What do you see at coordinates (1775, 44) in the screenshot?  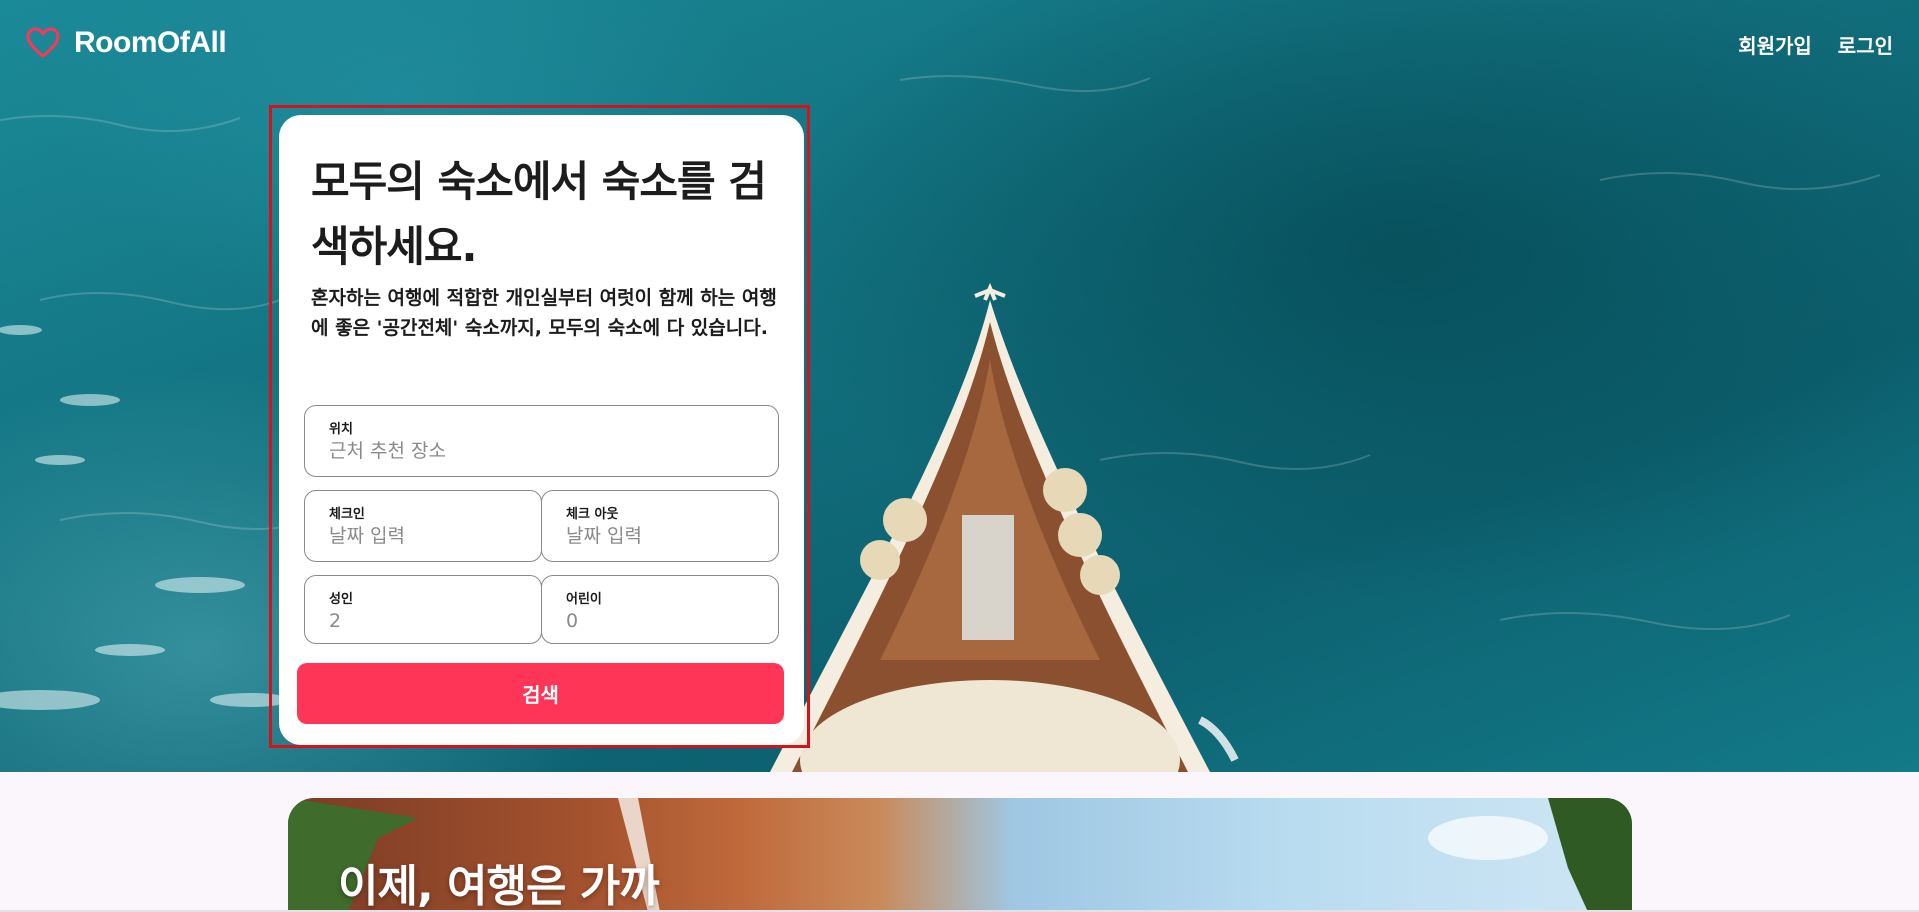 I see `signup-link: 회원가입` at bounding box center [1775, 44].